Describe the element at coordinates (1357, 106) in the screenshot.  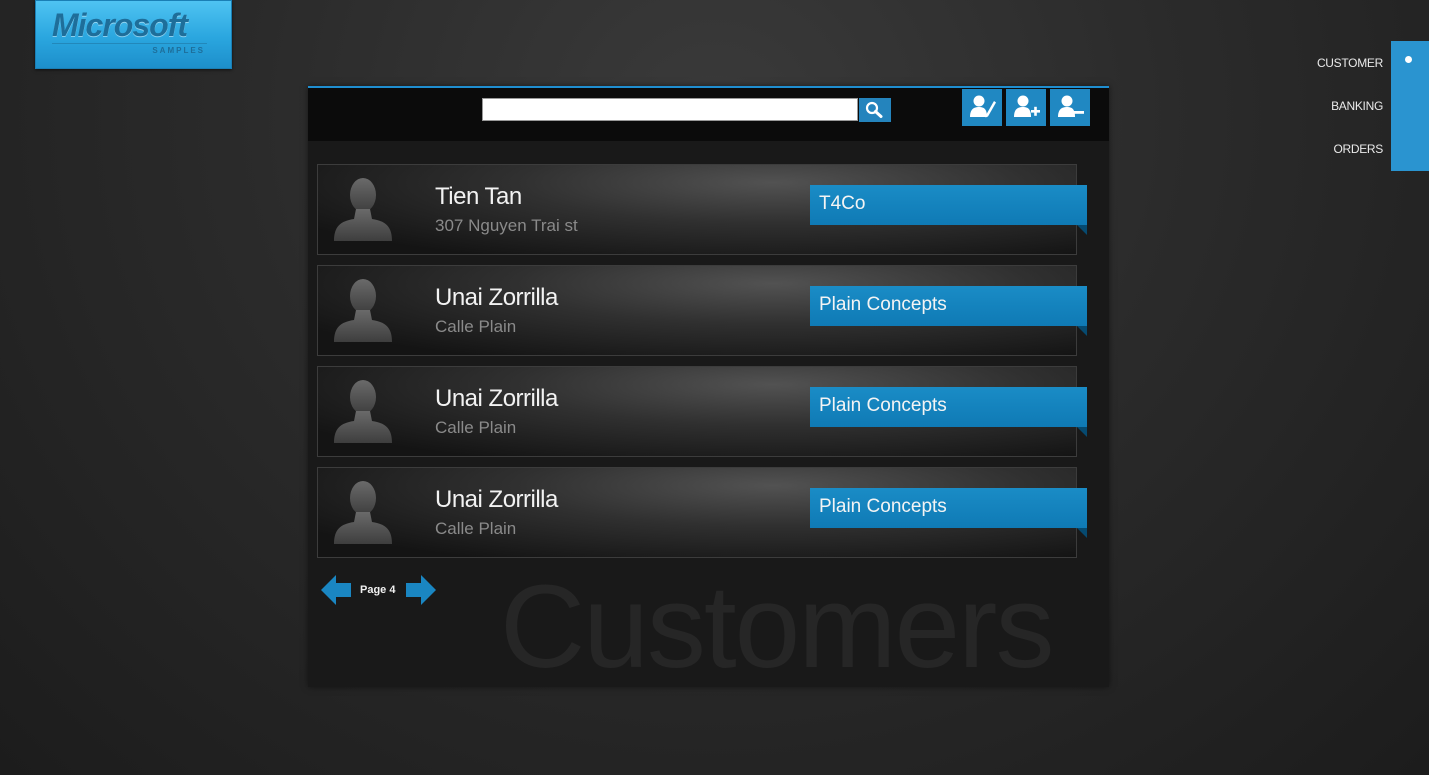
I see `nav-item-banking: BANKING` at that location.